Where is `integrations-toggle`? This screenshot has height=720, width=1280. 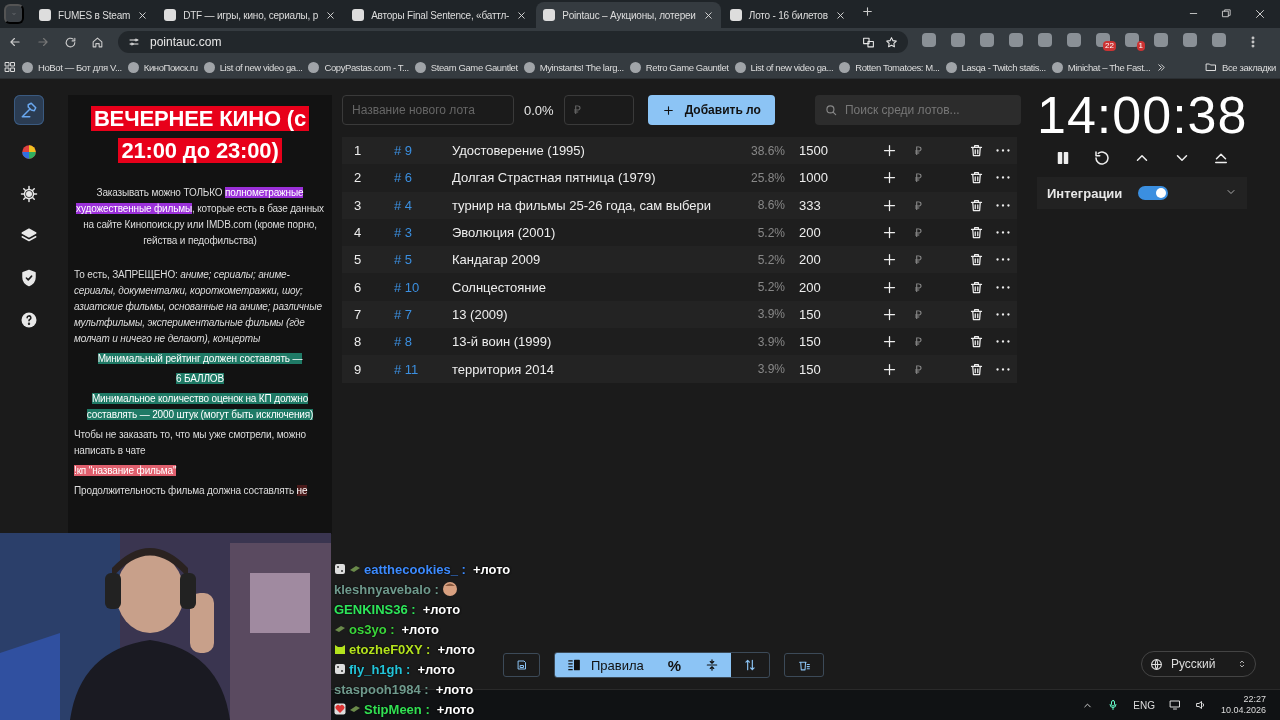
integrations-toggle is located at coordinates (1153, 193).